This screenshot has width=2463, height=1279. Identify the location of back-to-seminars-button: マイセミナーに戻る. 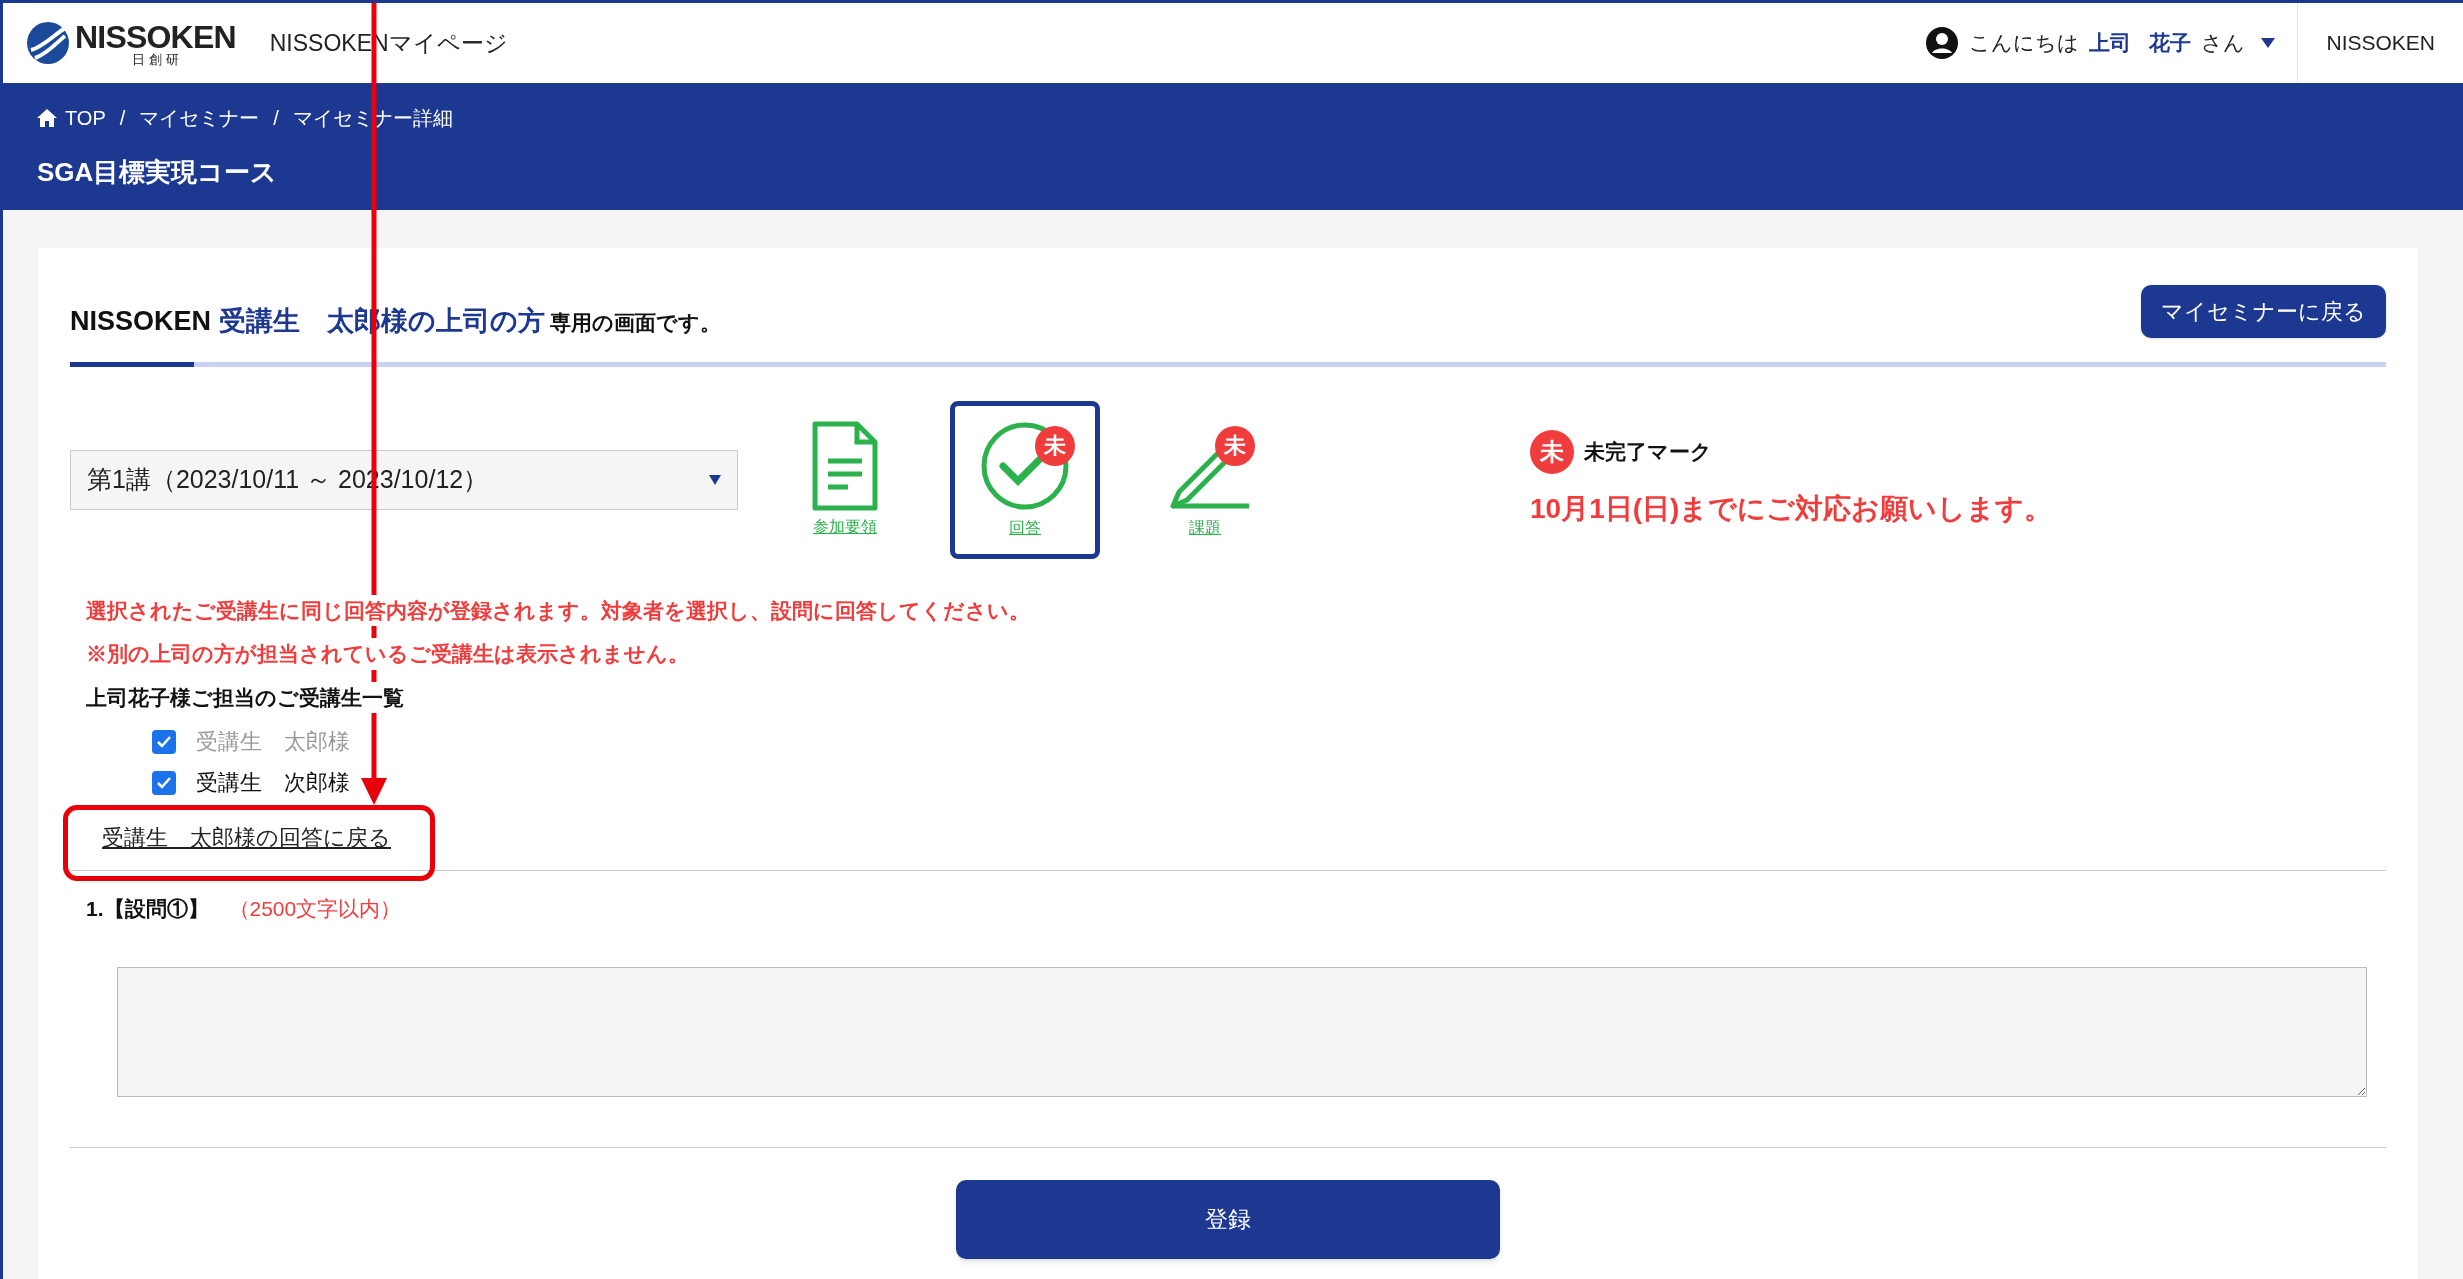
(2263, 311).